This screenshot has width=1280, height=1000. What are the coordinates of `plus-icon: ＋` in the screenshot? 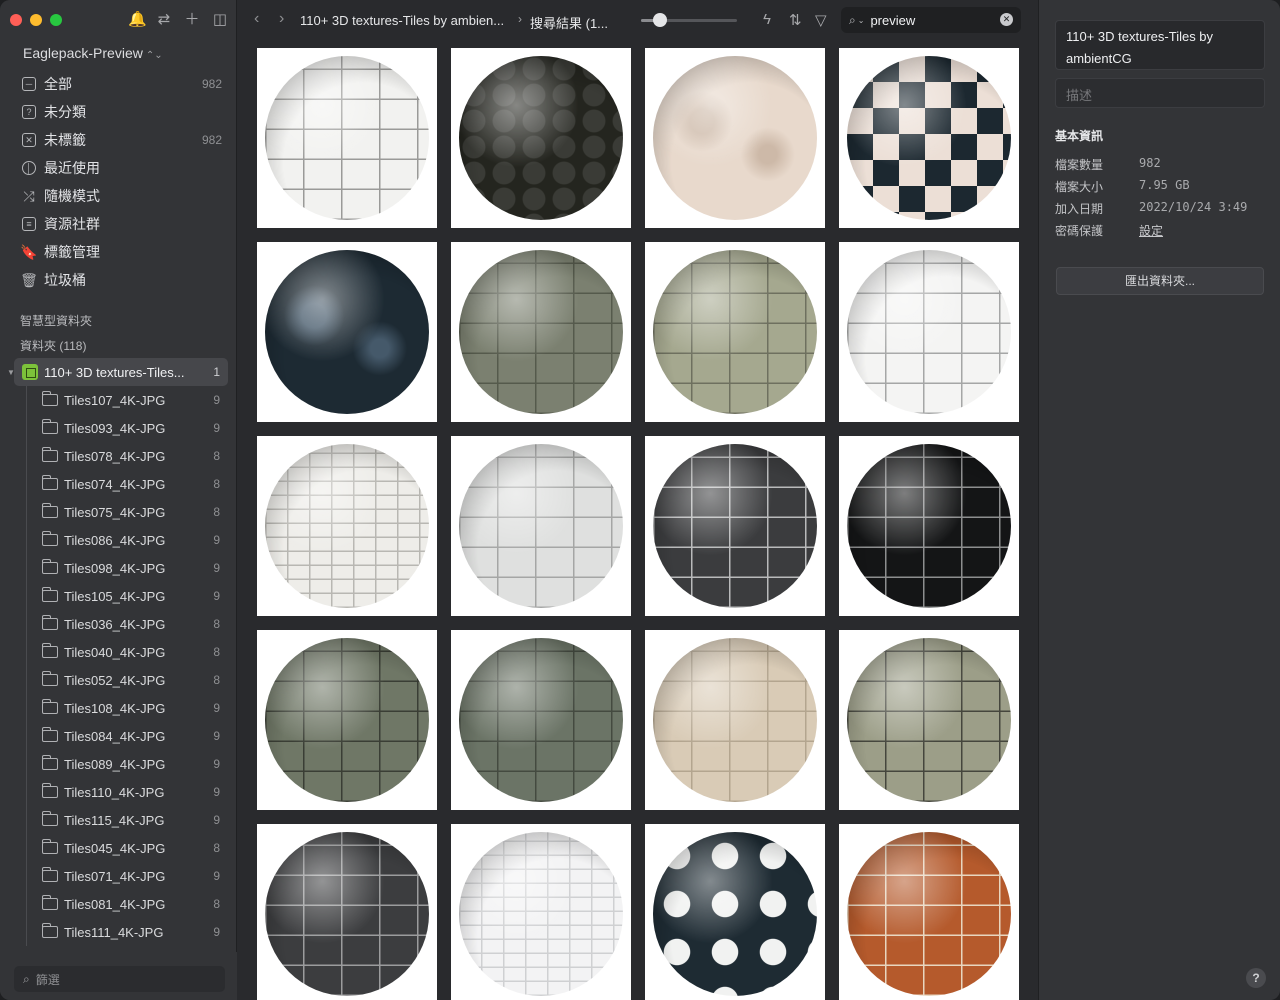 It's located at (192, 20).